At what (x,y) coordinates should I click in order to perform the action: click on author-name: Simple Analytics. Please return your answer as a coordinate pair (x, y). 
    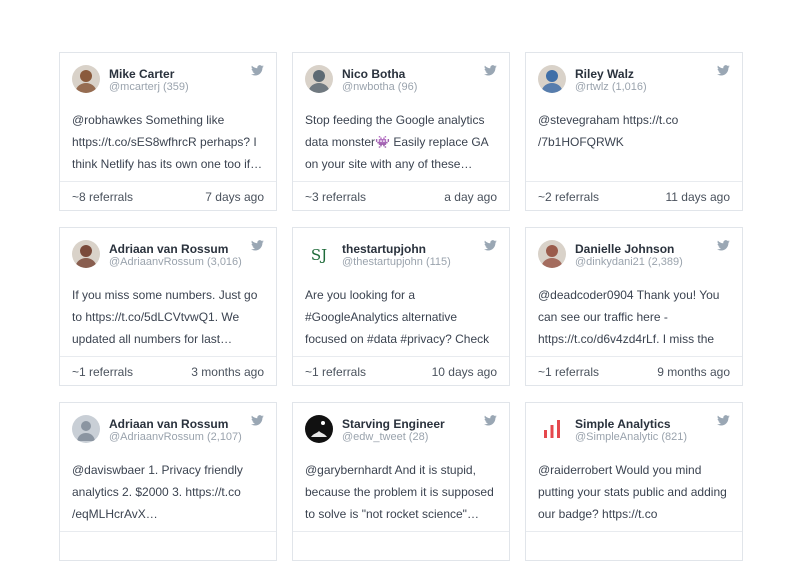
    Looking at the image, I should click on (623, 424).